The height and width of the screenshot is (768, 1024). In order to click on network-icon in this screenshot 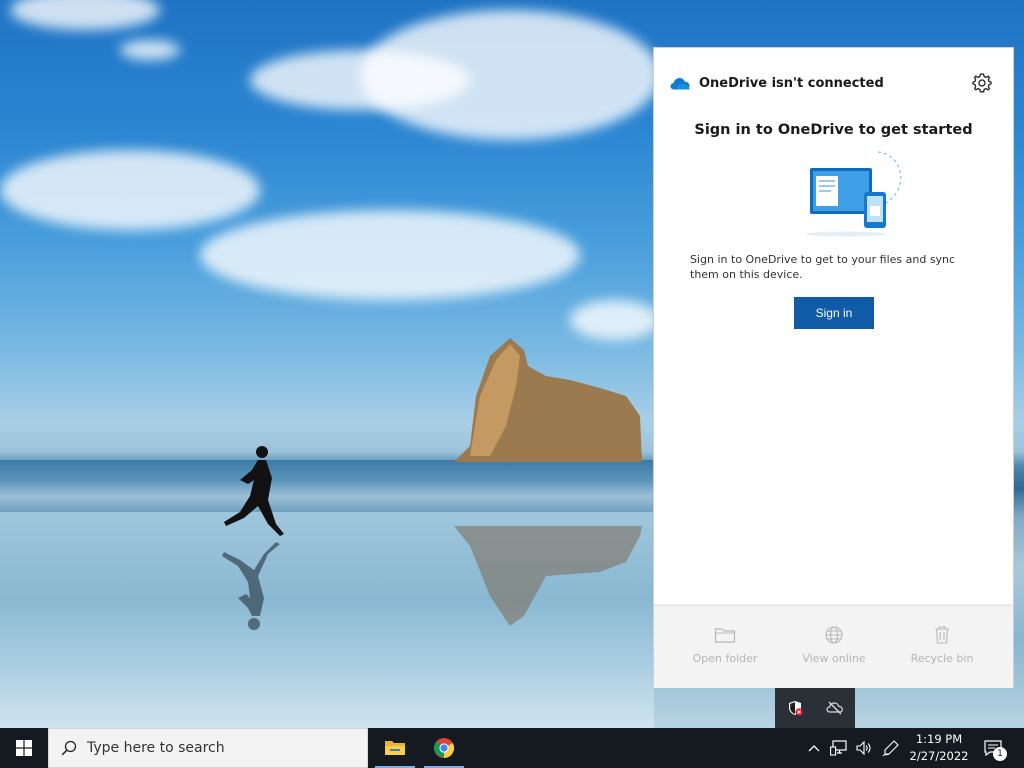, I will do `click(839, 748)`.